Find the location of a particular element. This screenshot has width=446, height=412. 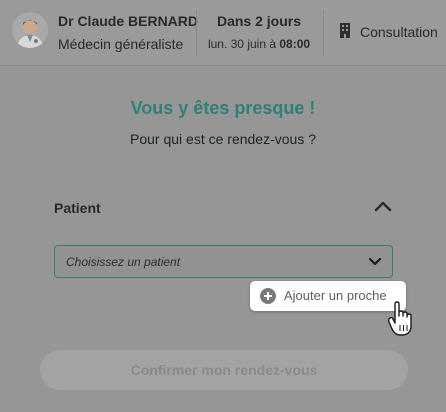

doctor-name: Dr Claude BERNARD is located at coordinates (128, 21).